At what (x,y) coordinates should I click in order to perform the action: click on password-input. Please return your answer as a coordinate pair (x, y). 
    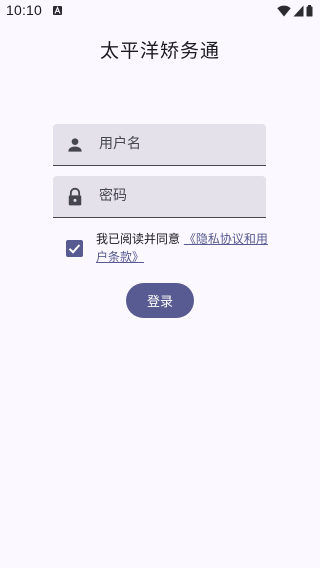
    Looking at the image, I should click on (179, 196).